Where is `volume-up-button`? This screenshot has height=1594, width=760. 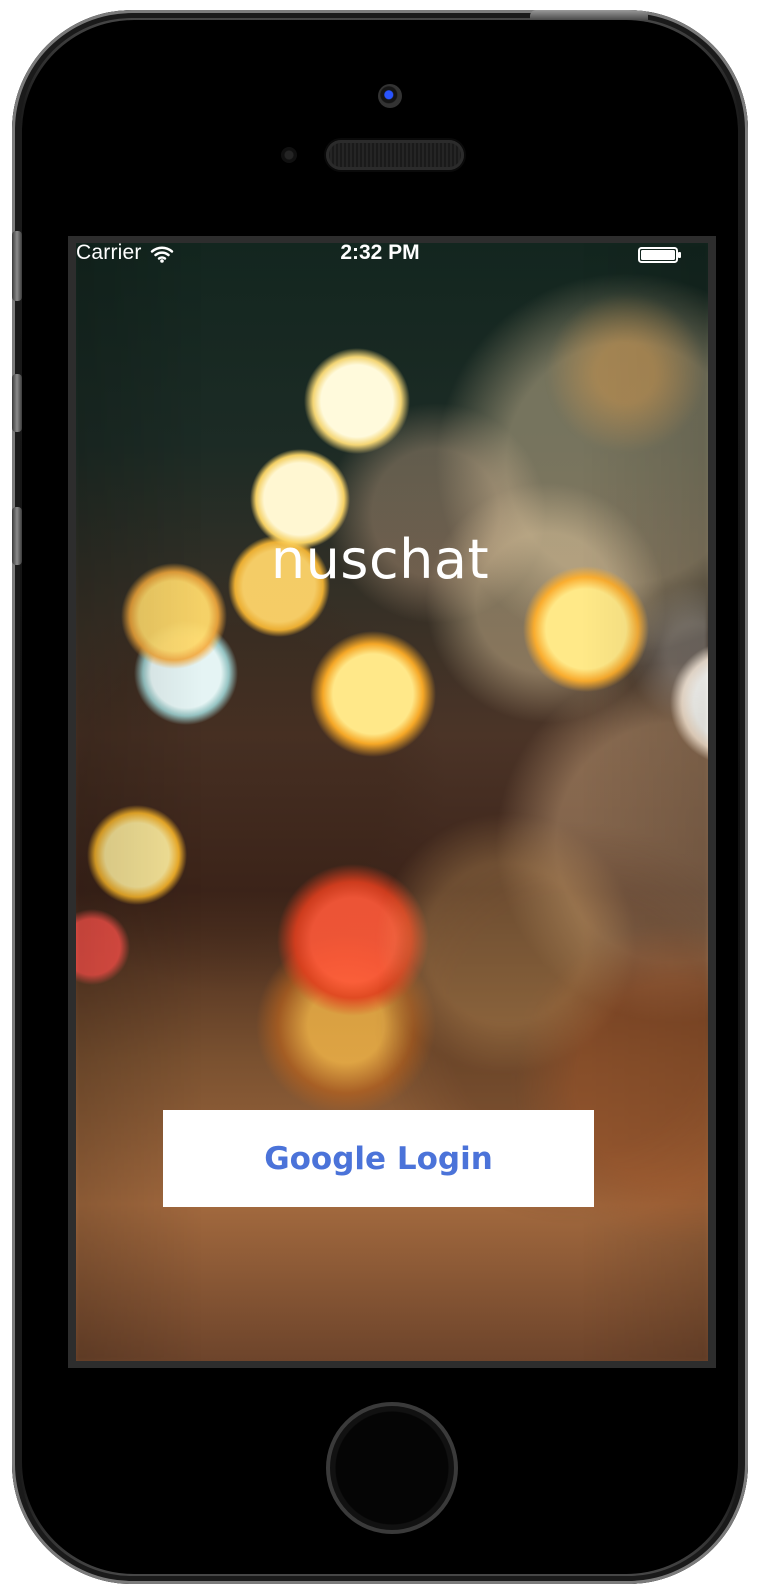 volume-up-button is located at coordinates (17, 403).